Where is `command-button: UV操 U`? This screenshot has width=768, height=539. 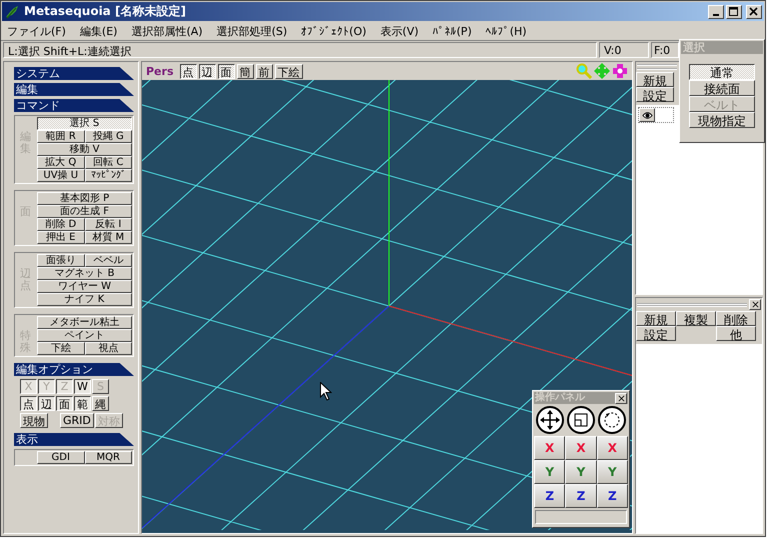
command-button: UV操 U is located at coordinates (60, 175).